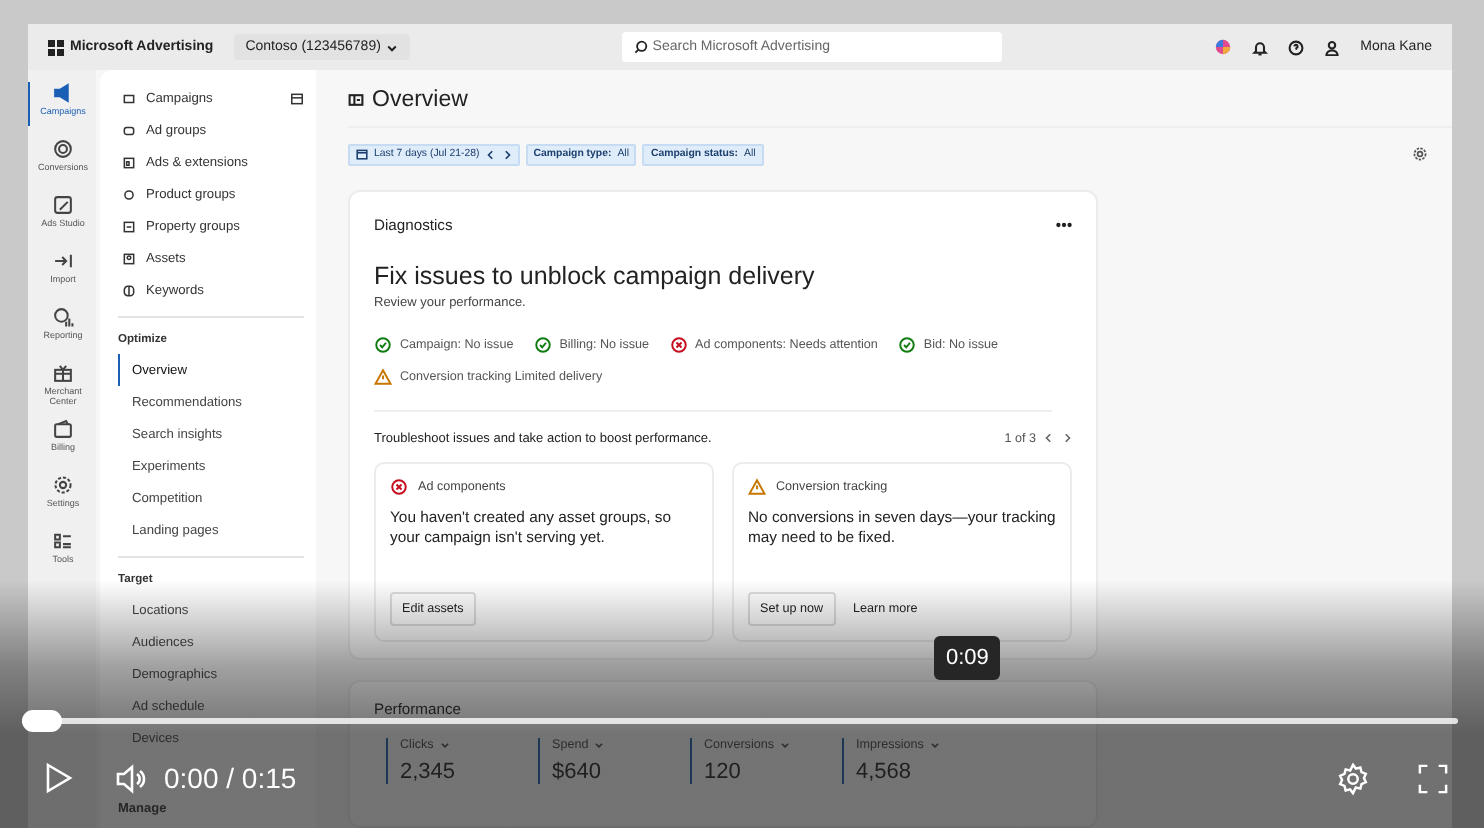 The width and height of the screenshot is (1484, 828). I want to click on progress-thumb, so click(42, 721).